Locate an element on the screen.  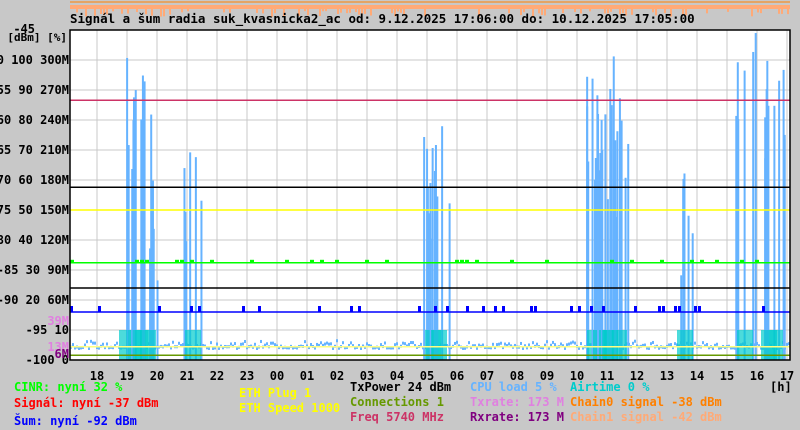
legend-eth-plug: ETH Plug 1 is located at coordinates (275, 393).